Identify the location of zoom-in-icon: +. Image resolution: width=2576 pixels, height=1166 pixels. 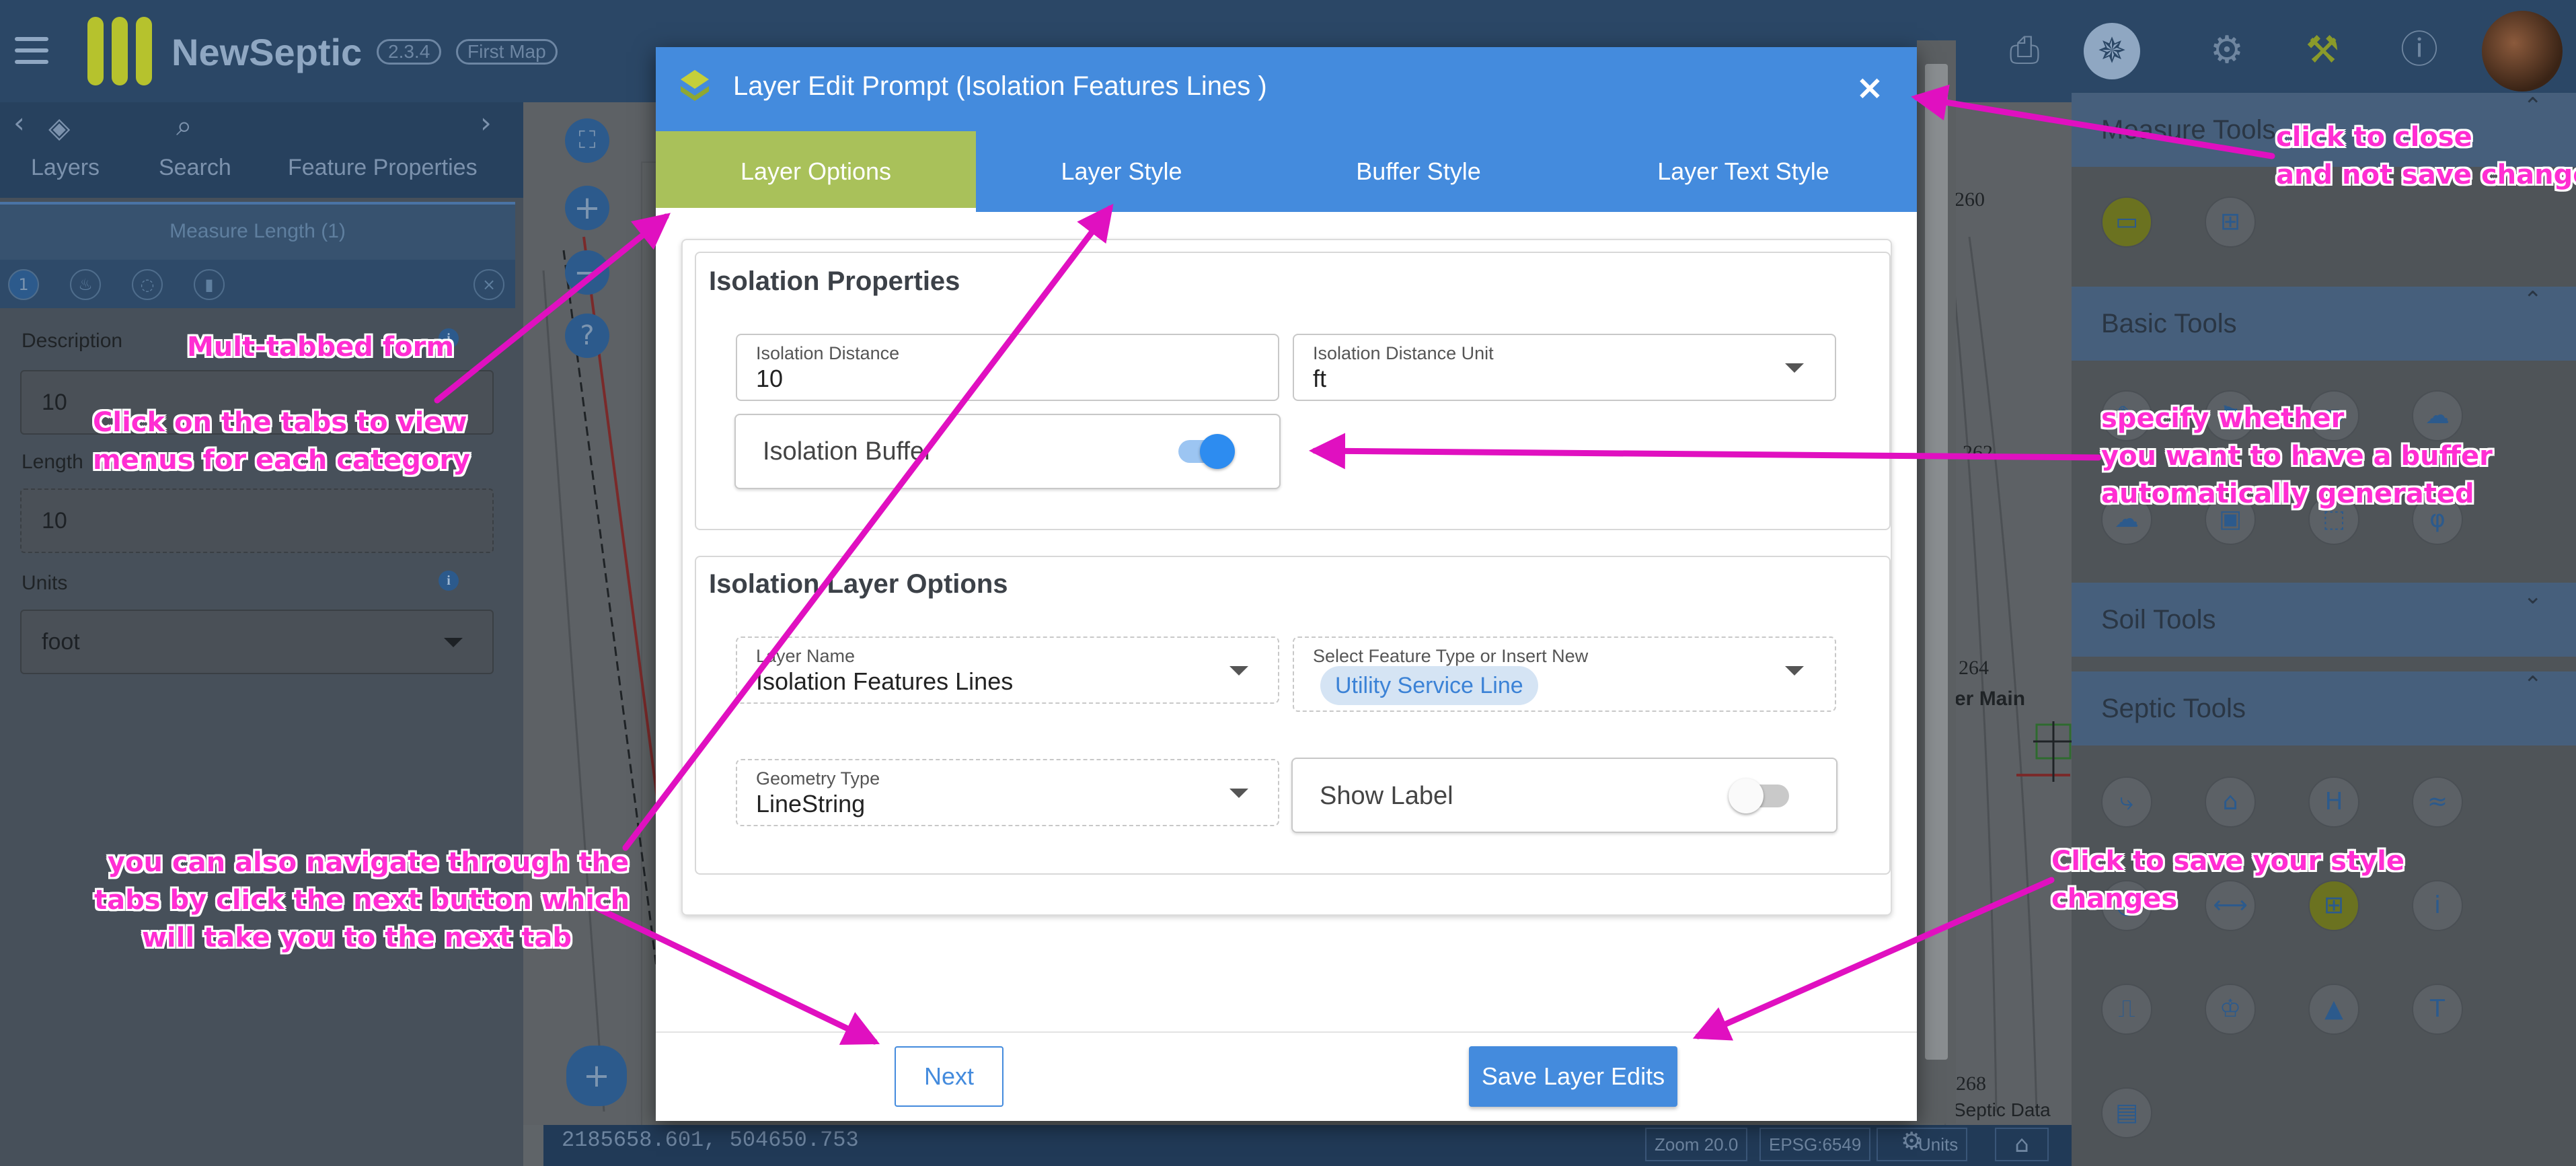
(587, 208).